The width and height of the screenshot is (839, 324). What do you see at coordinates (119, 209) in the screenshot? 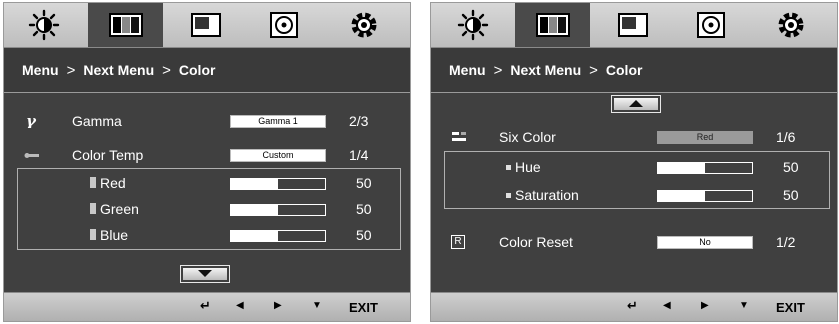
I see `green-label: Green` at bounding box center [119, 209].